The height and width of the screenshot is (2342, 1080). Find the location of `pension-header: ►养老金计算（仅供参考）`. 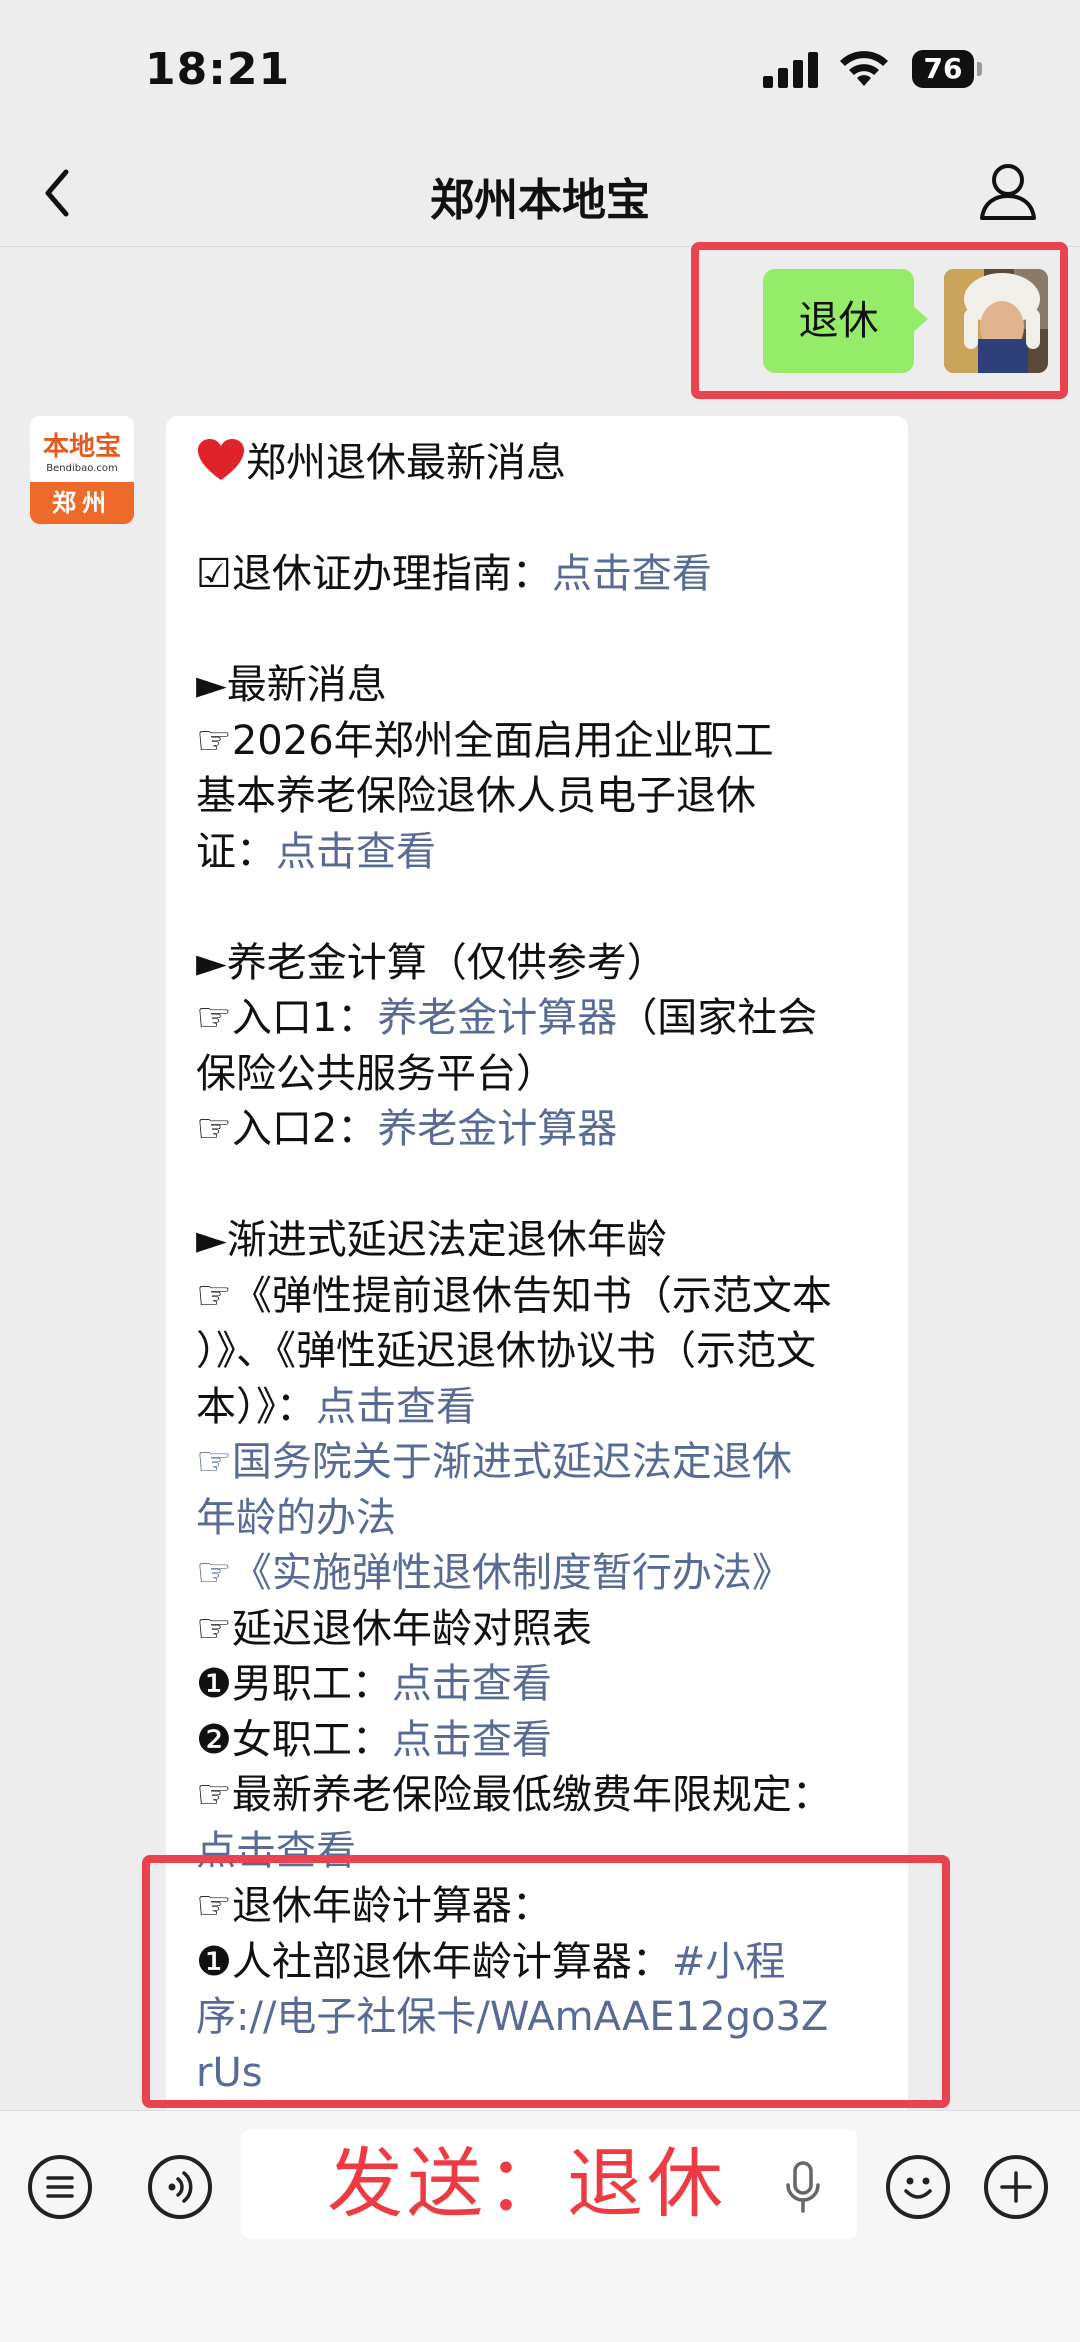

pension-header: ►养老金计算（仅供参考） is located at coordinates (431, 962).